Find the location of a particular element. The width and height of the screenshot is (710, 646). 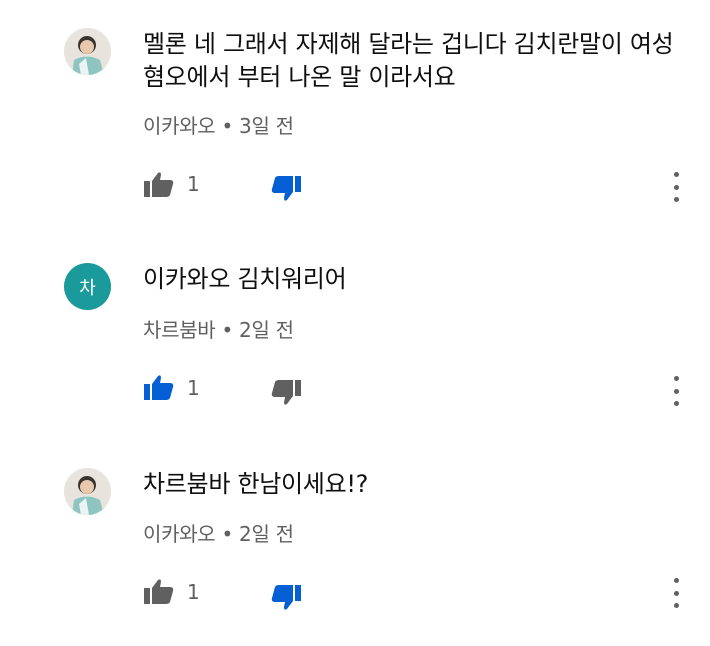

comment-meta: 이카와오 • 3일 전 is located at coordinates (218, 124).